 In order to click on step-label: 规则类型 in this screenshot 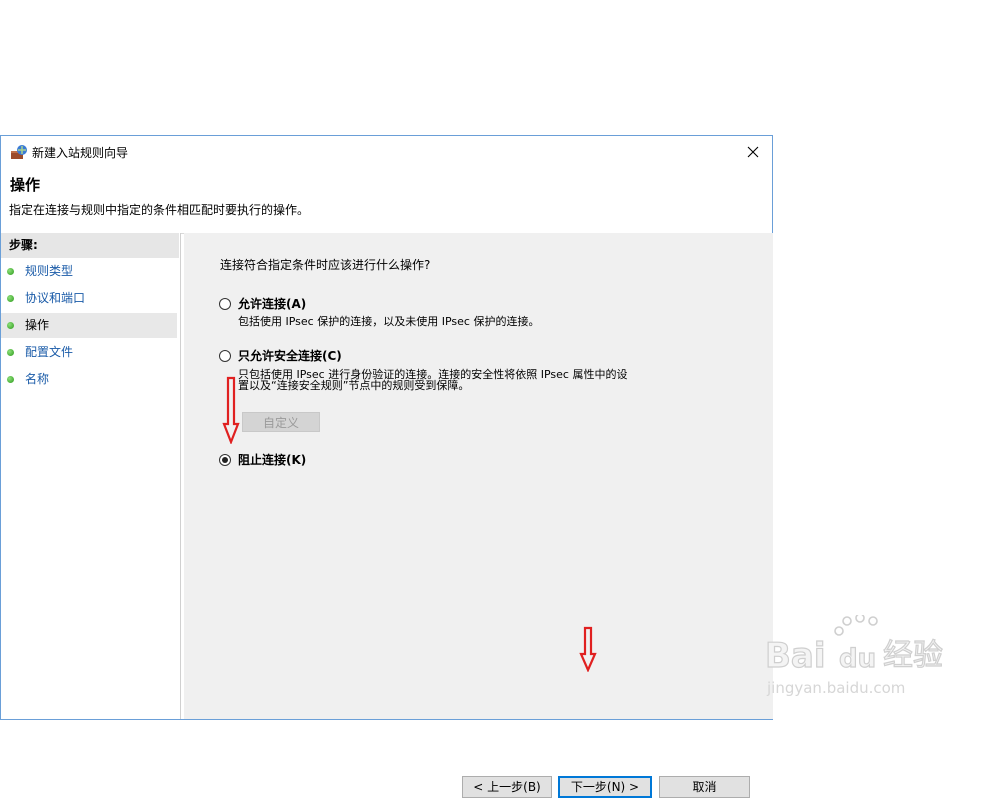, I will do `click(49, 271)`.